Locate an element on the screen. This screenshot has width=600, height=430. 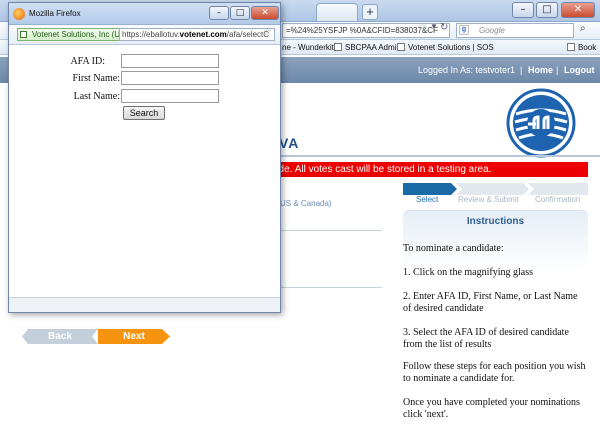
first-name-label: First Name: is located at coordinates (96, 78).